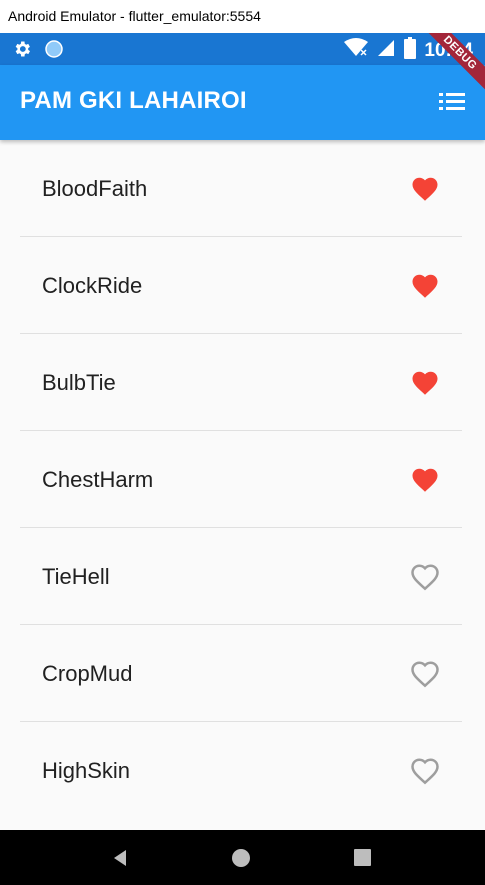  I want to click on list-item: TieHell, so click(241, 576).